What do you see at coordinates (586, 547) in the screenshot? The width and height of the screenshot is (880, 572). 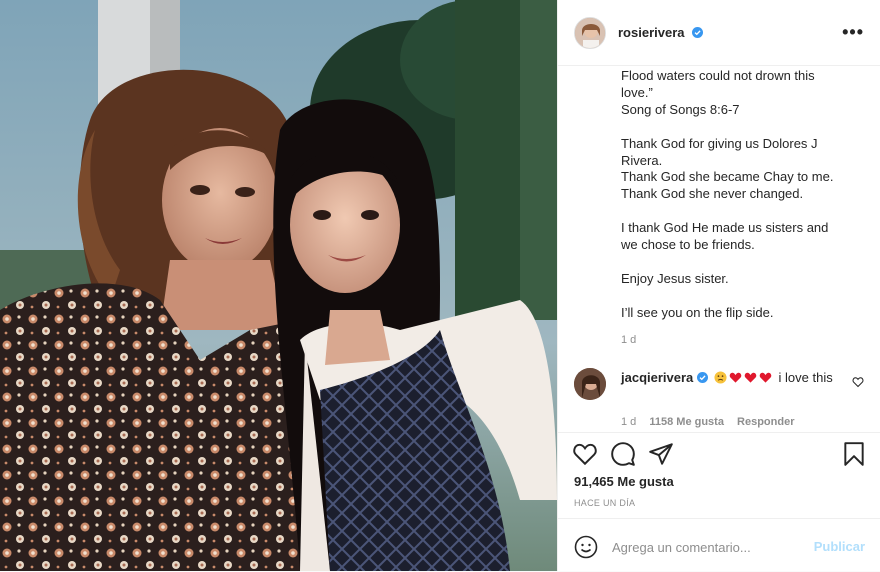 I see `emoji-icon` at bounding box center [586, 547].